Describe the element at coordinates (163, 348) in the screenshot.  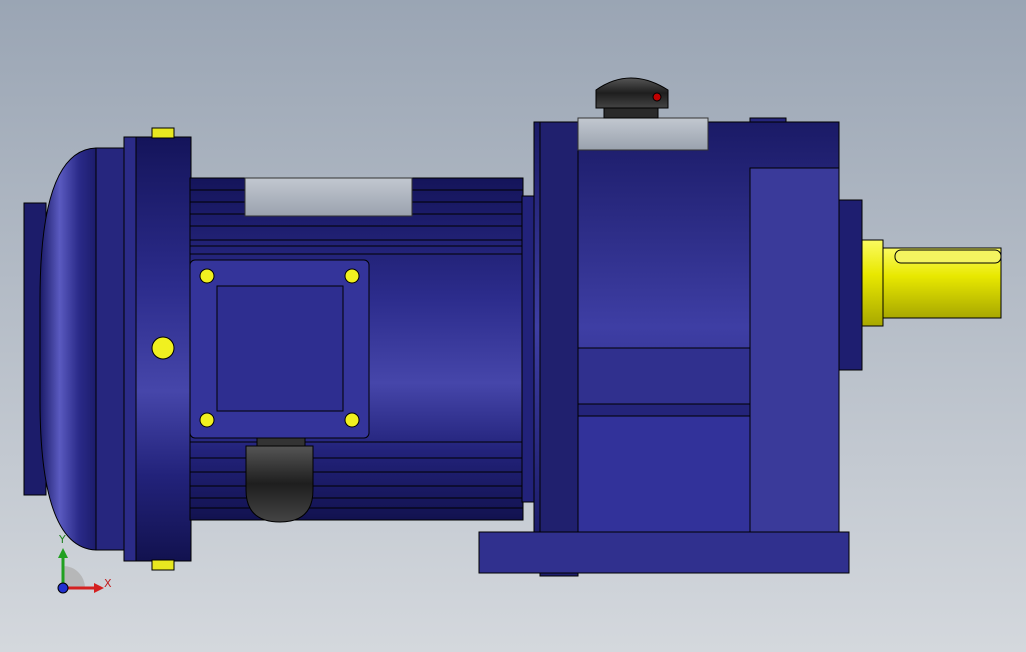
I see `side-bolt-icon` at that location.